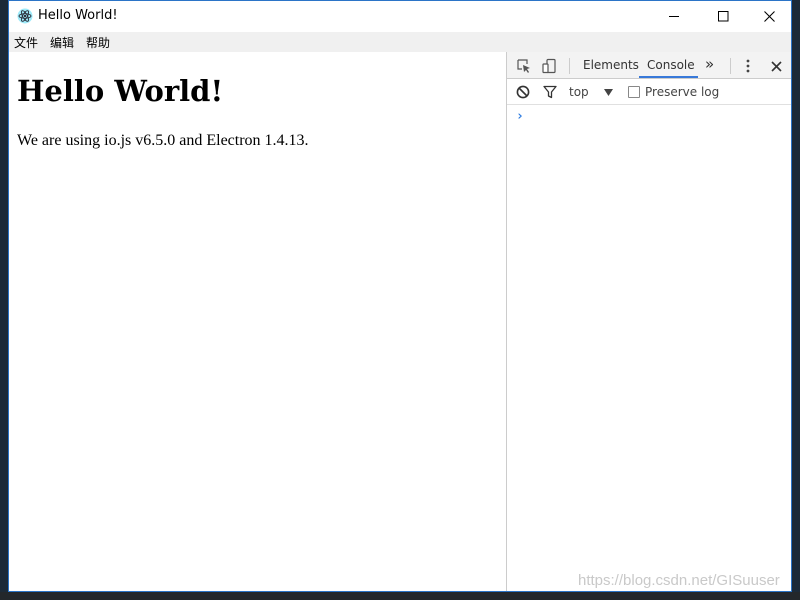  I want to click on close-devtools-button, so click(776, 66).